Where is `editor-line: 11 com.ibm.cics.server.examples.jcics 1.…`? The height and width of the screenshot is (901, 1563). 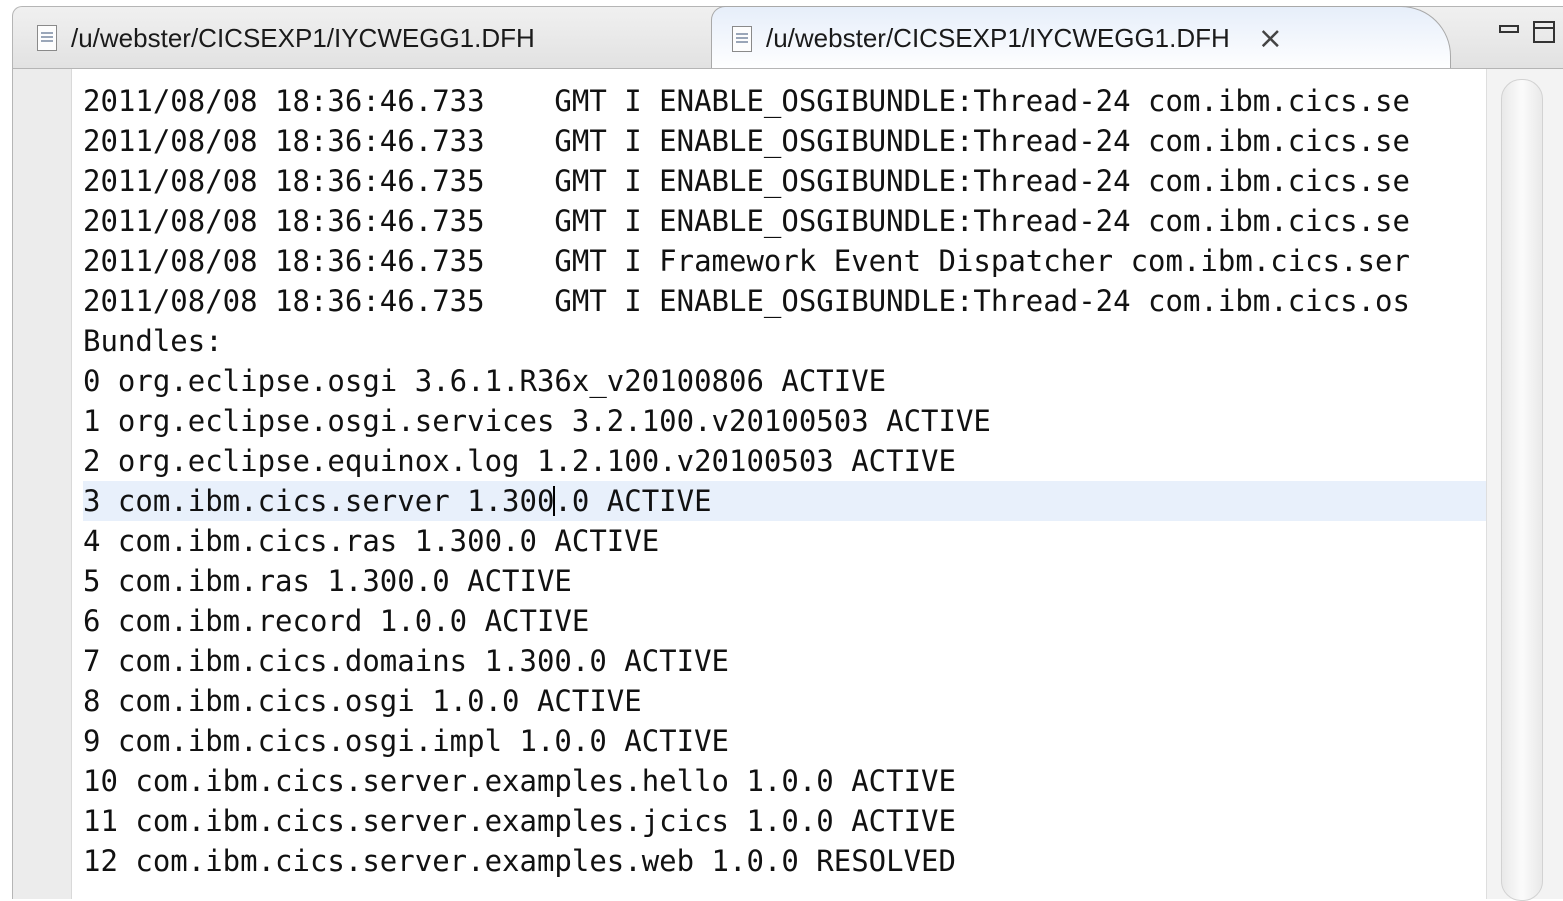
editor-line: 11 com.ibm.cics.server.examples.jcics 1.… is located at coordinates (519, 821).